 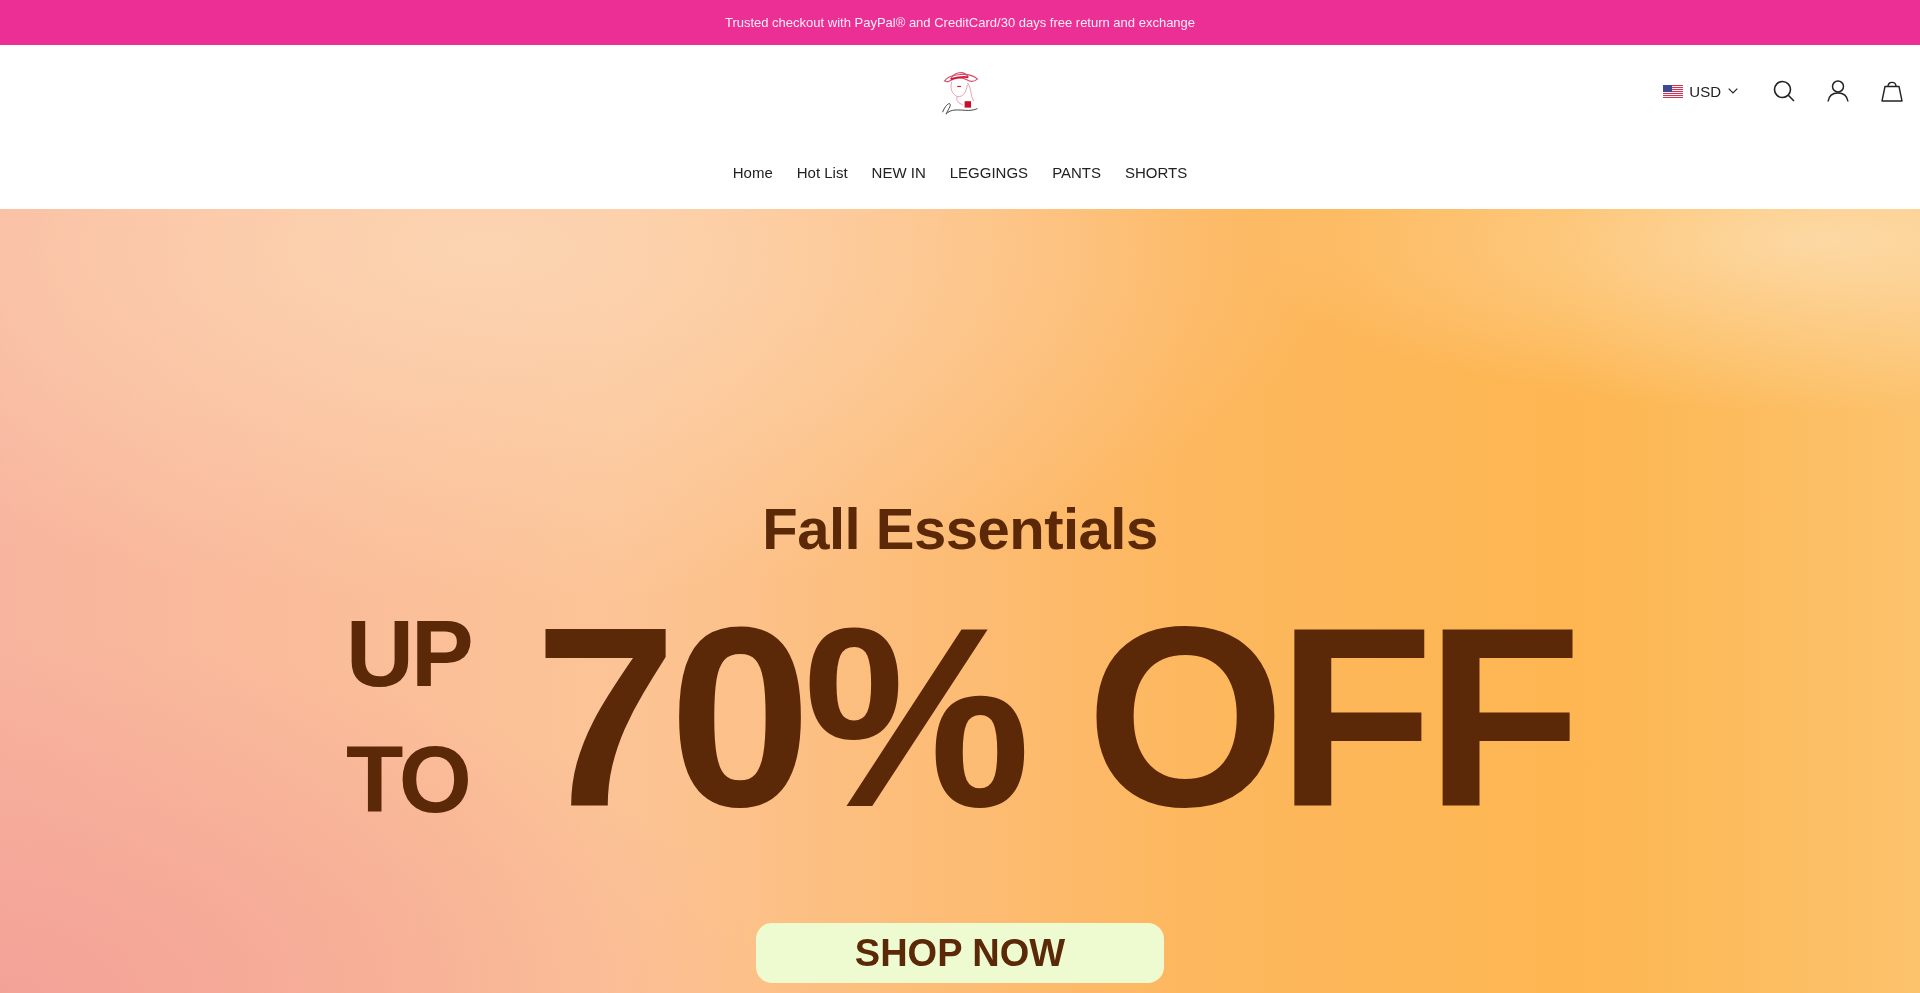 I want to click on nav-link: LEGGINGS, so click(x=989, y=172).